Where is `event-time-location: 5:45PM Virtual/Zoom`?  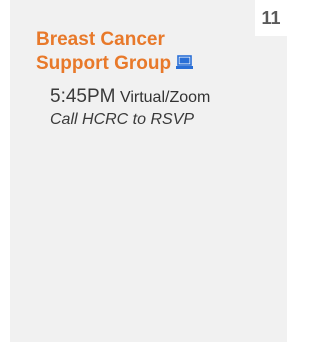
event-time-location: 5:45PM Virtual/Zoom is located at coordinates (153, 97).